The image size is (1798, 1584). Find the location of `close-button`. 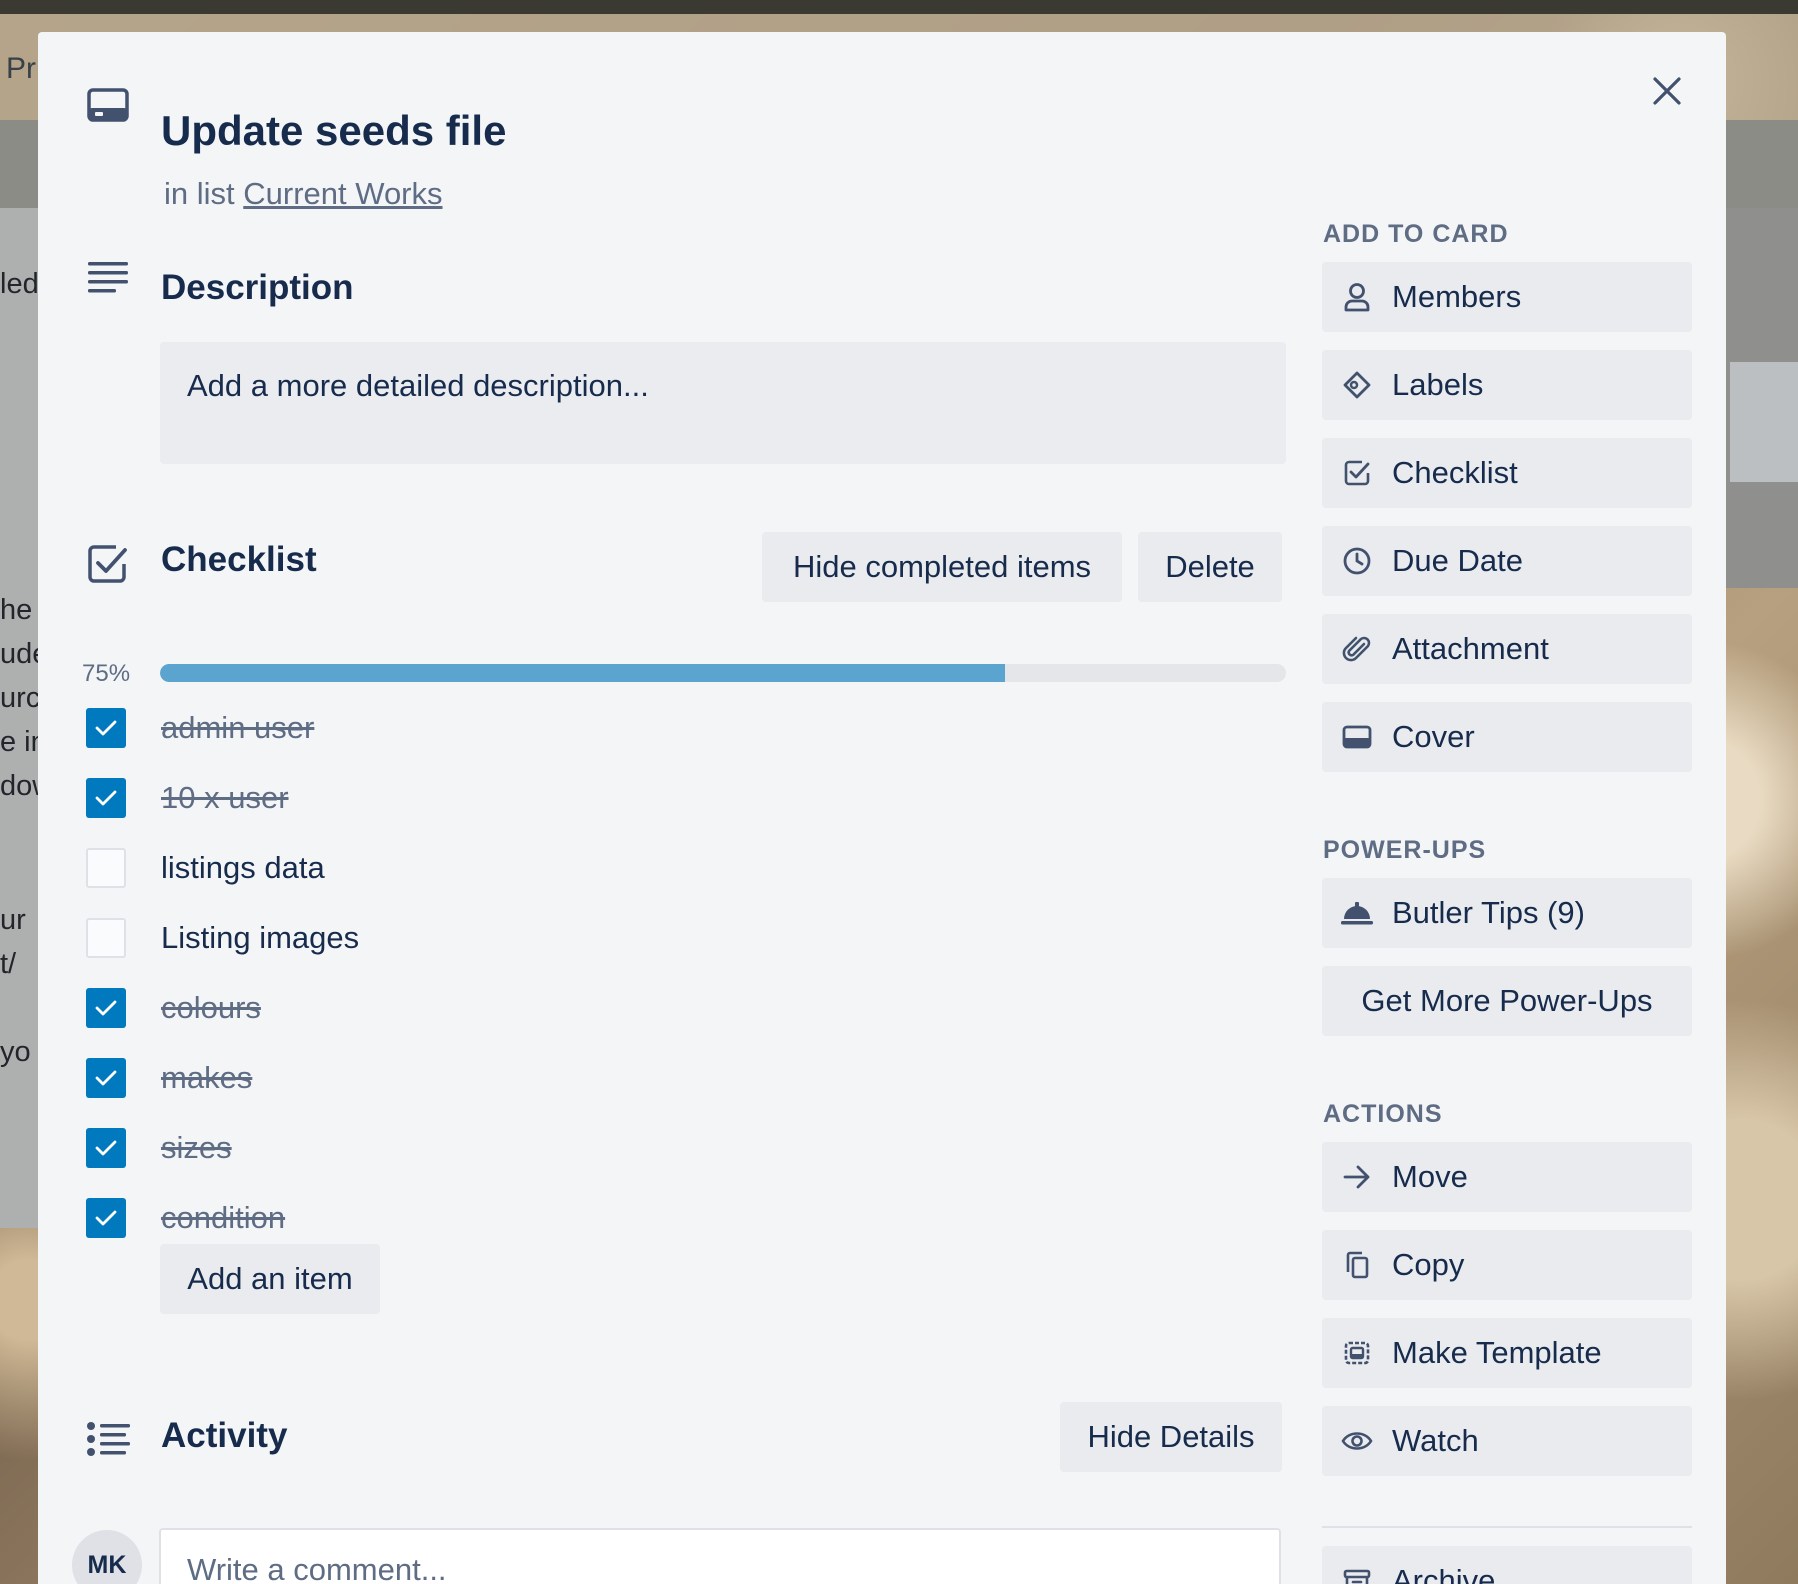

close-button is located at coordinates (1667, 91).